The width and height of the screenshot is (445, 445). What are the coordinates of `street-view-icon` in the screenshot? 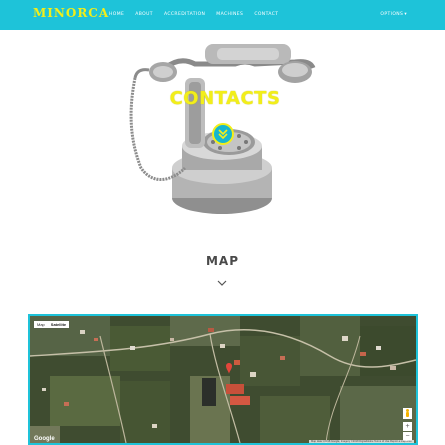 It's located at (407, 413).